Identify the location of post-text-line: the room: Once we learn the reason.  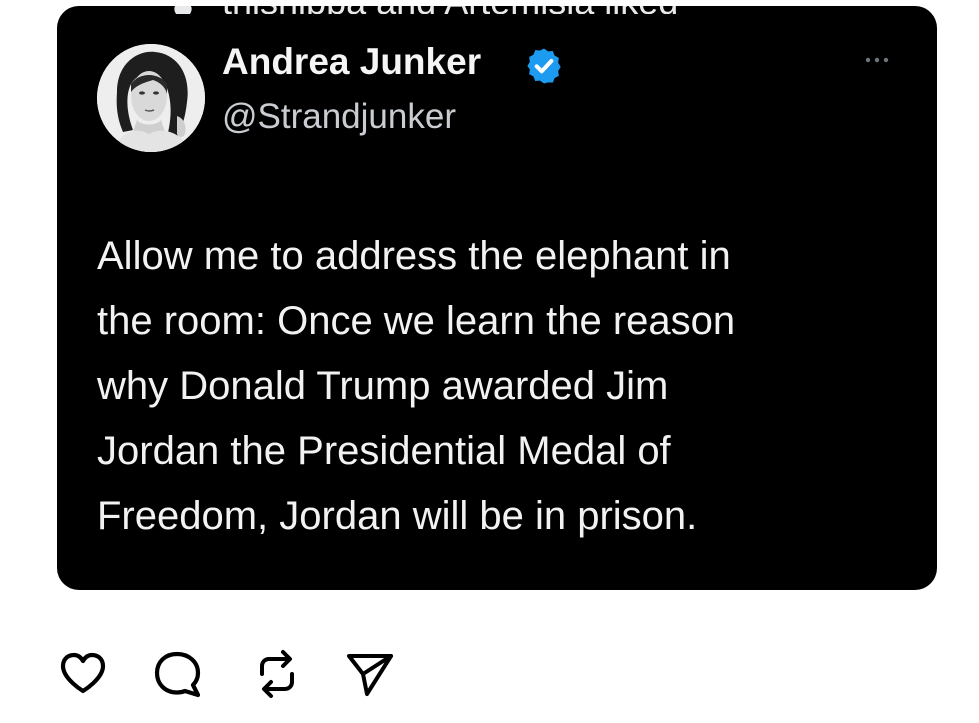
(416, 321).